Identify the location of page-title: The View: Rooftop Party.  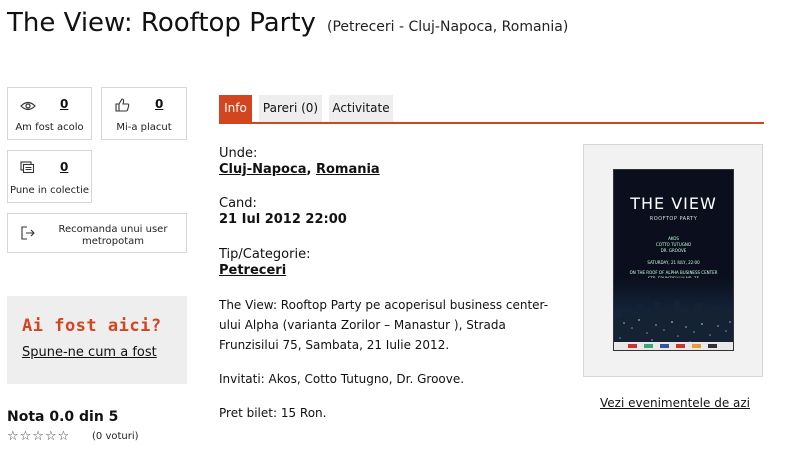
(161, 23).